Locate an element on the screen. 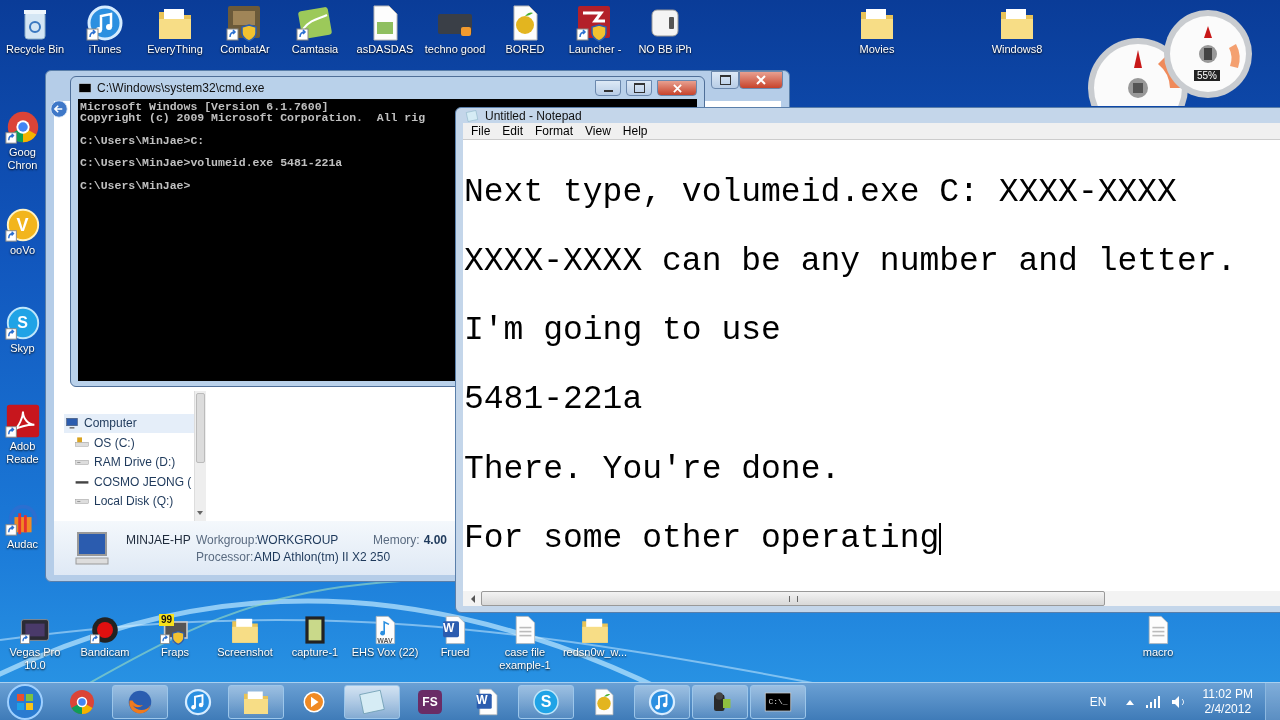 The height and width of the screenshot is (720, 1280). window-title: Untitled - Notepad is located at coordinates (533, 115).